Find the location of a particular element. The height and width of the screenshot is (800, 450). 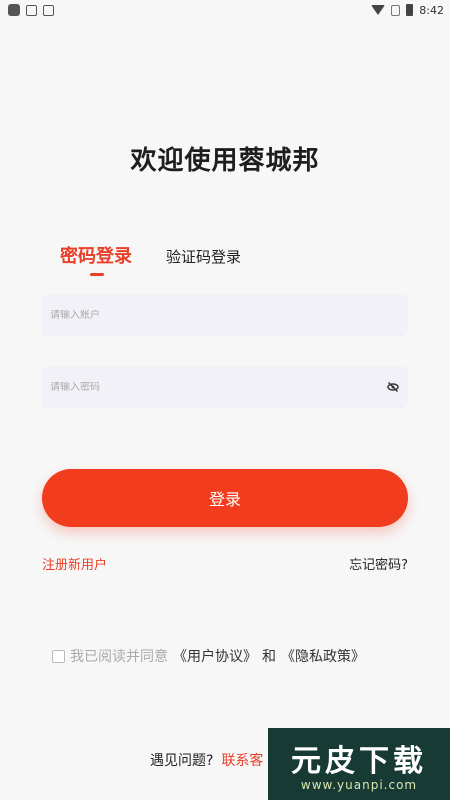

watermark-url: www.yuanpi.com is located at coordinates (359, 785).